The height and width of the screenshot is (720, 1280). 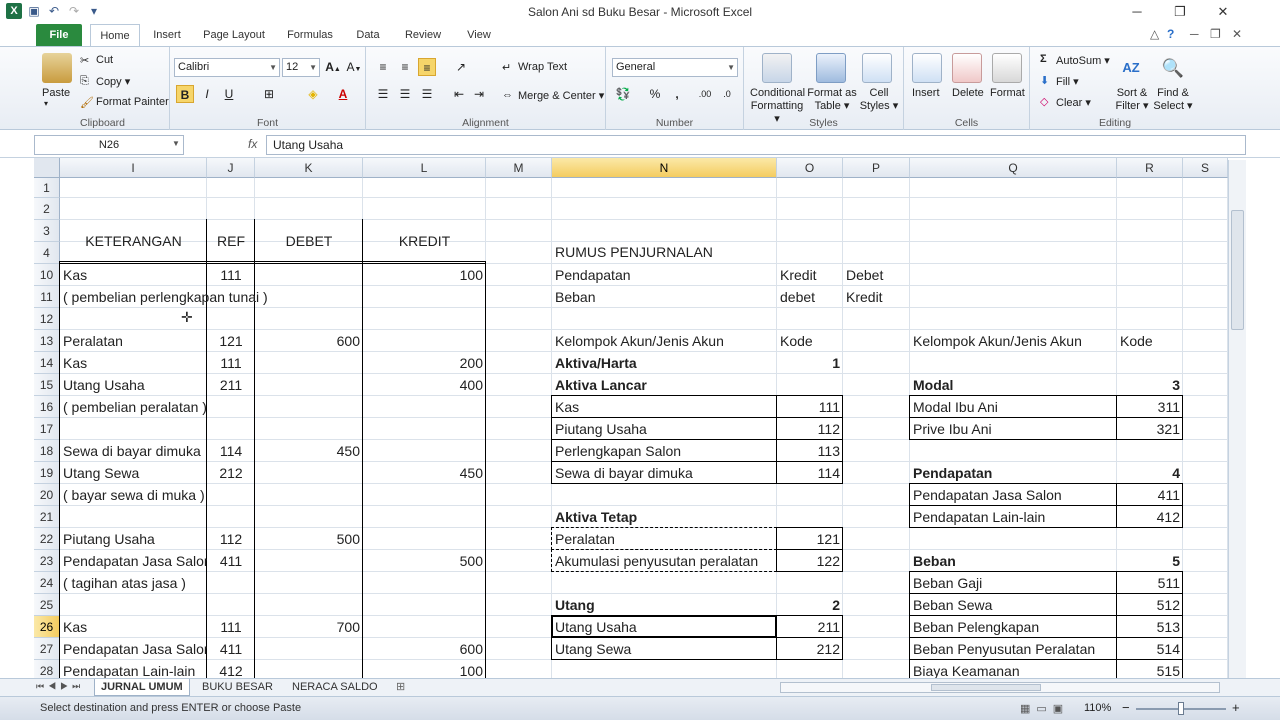 What do you see at coordinates (810, 561) in the screenshot?
I see `akun-item-kode: 122` at bounding box center [810, 561].